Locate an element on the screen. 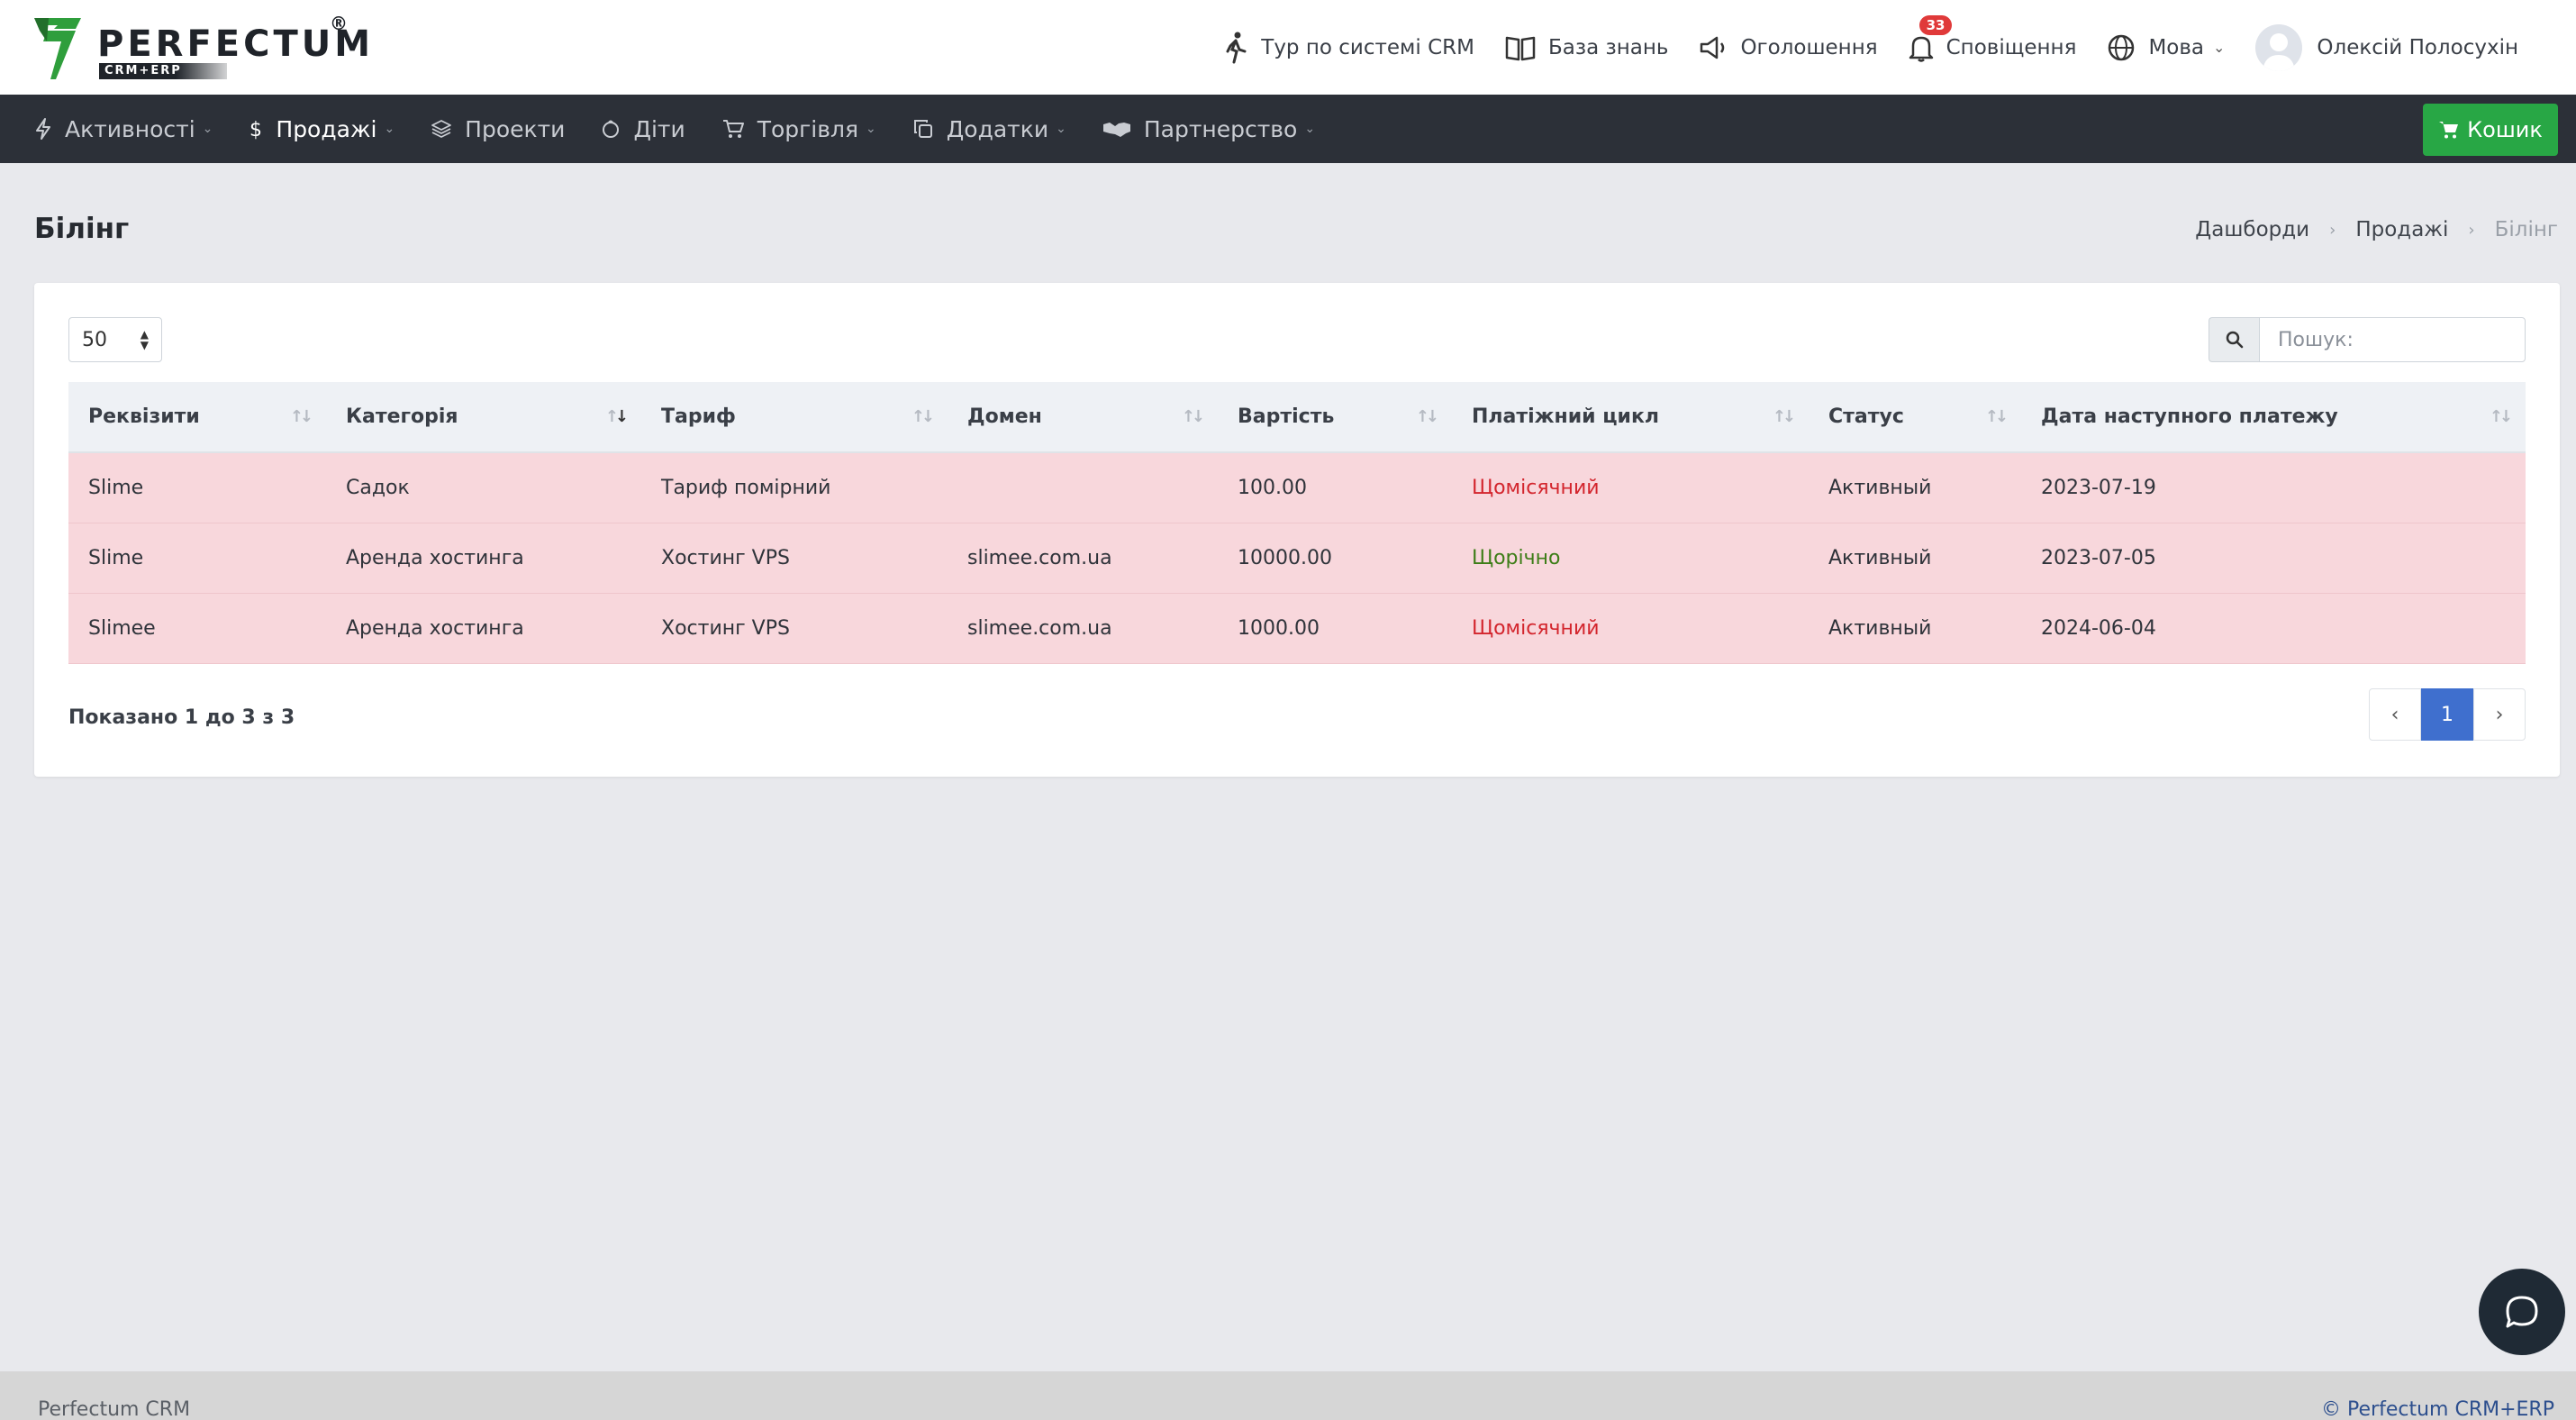  layers-icon is located at coordinates (441, 129).